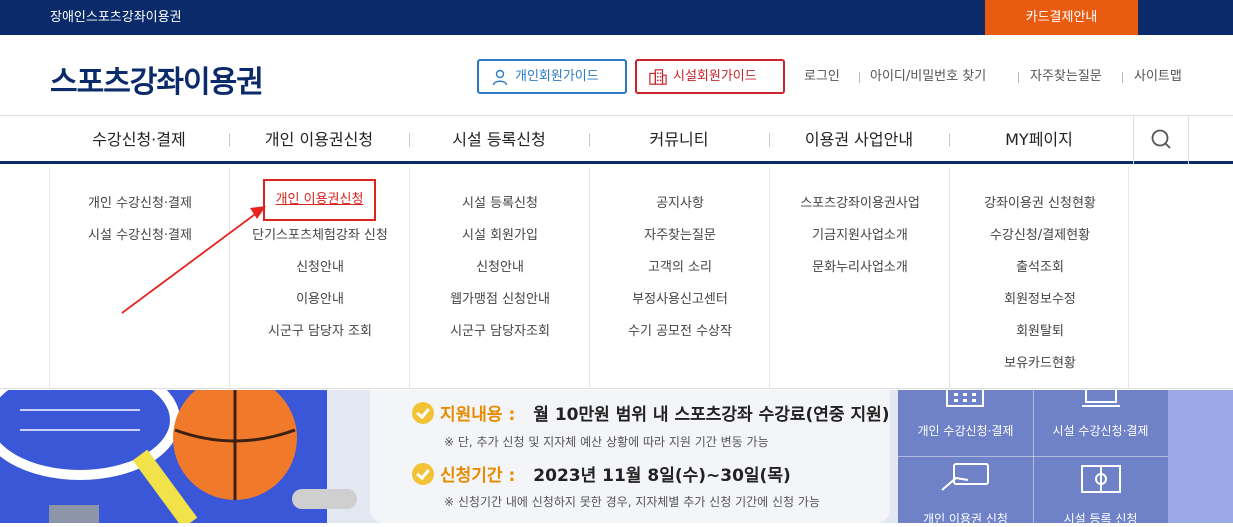  What do you see at coordinates (822, 76) in the screenshot?
I see `login-link: 로그인` at bounding box center [822, 76].